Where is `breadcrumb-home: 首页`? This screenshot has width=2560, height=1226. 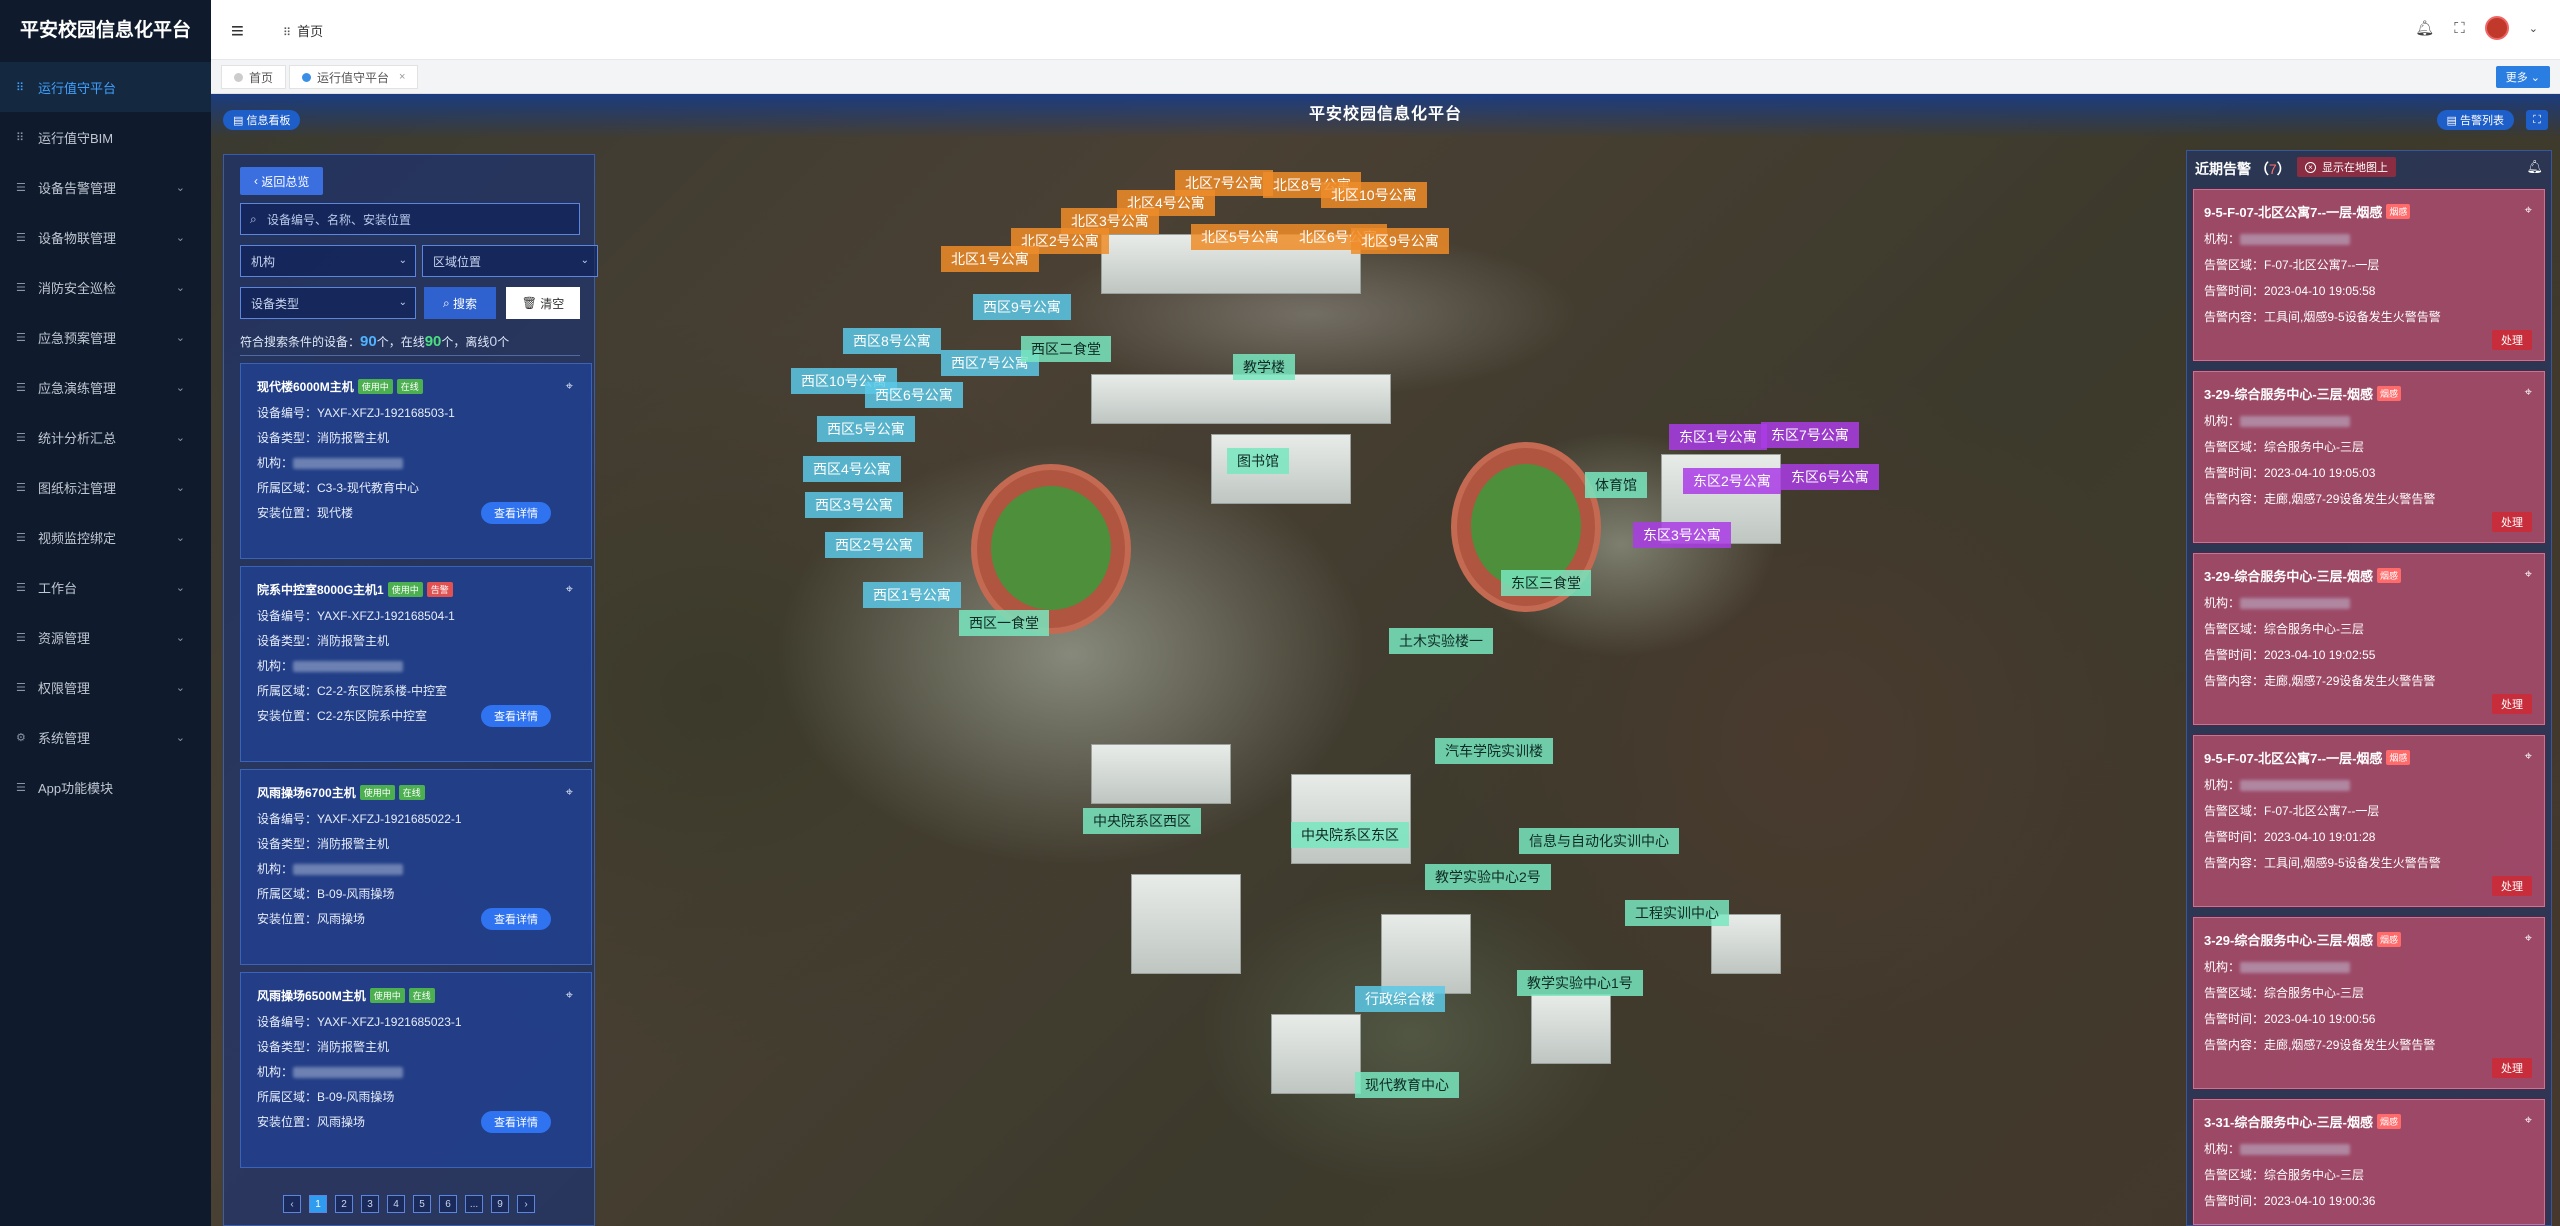
breadcrumb-home: 首页 is located at coordinates (310, 31).